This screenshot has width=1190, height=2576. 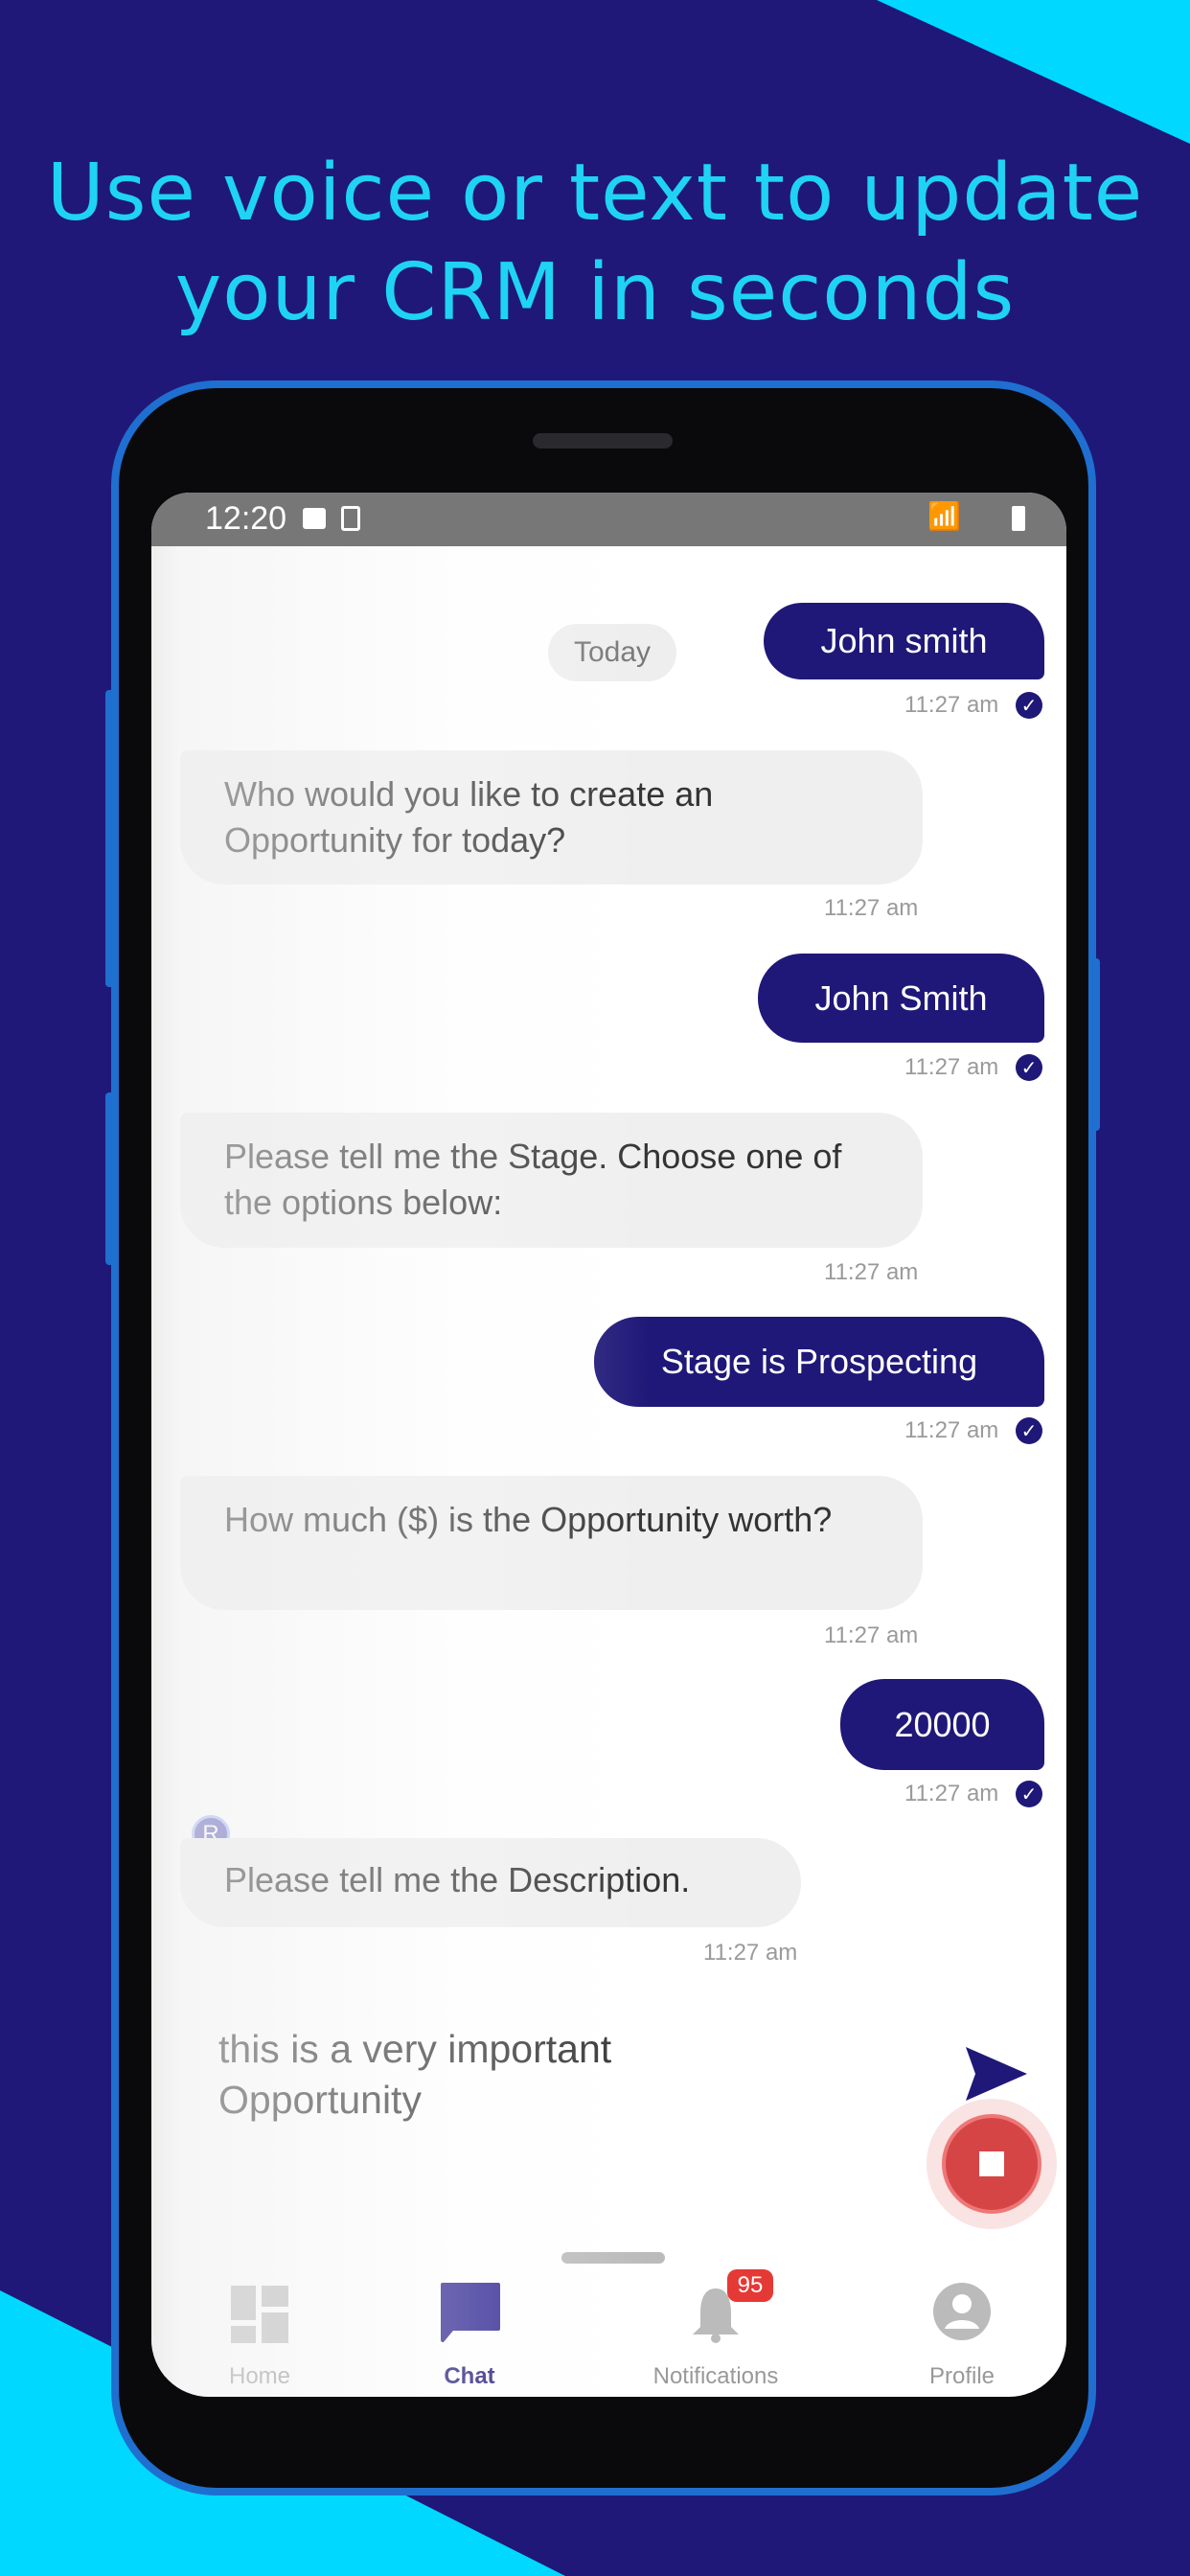 I want to click on record-stop-button, so click(x=992, y=2164).